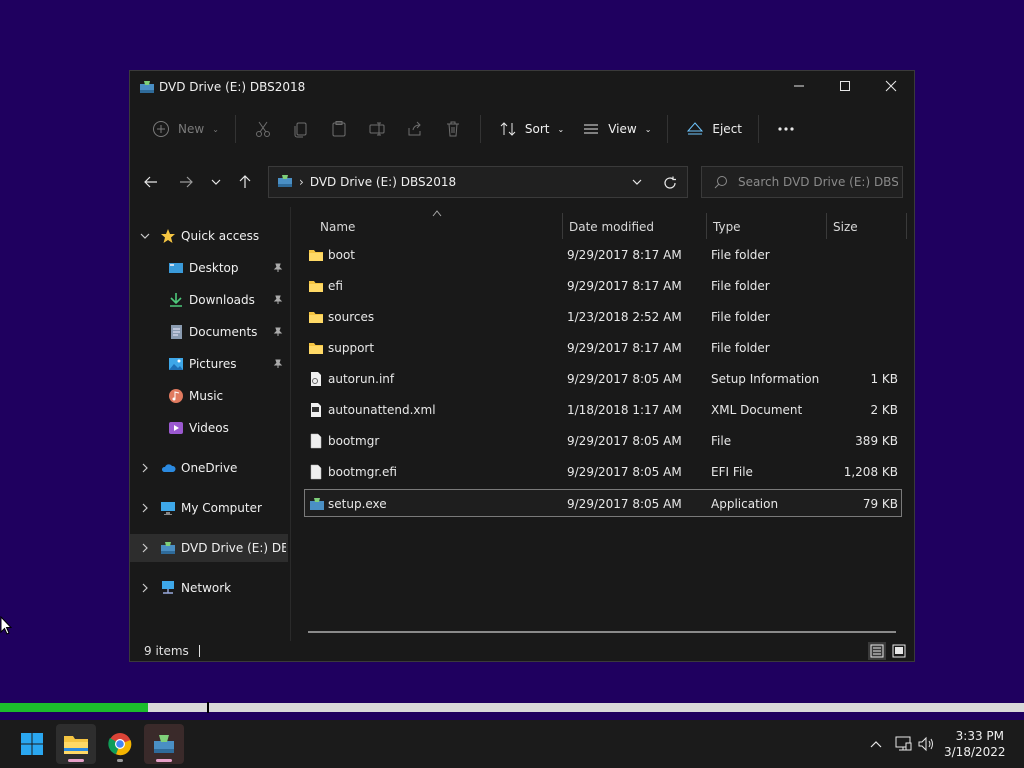  Describe the element at coordinates (845, 86) in the screenshot. I see `maximize-button` at that location.